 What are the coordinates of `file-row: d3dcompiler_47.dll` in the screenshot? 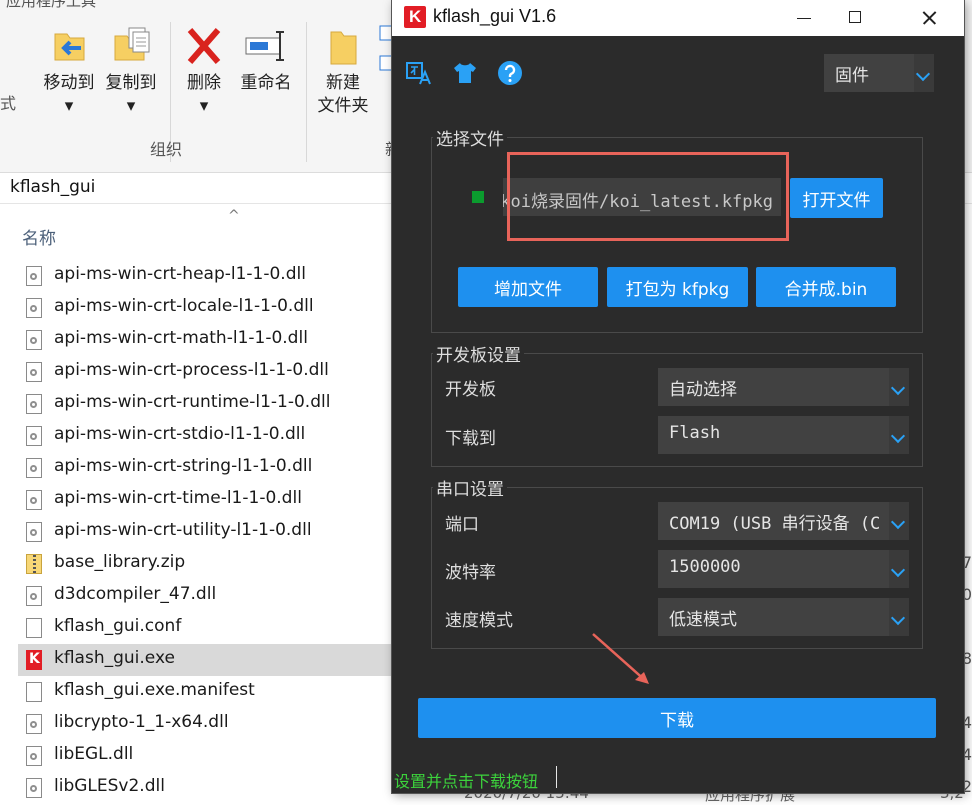 It's located at (208, 596).